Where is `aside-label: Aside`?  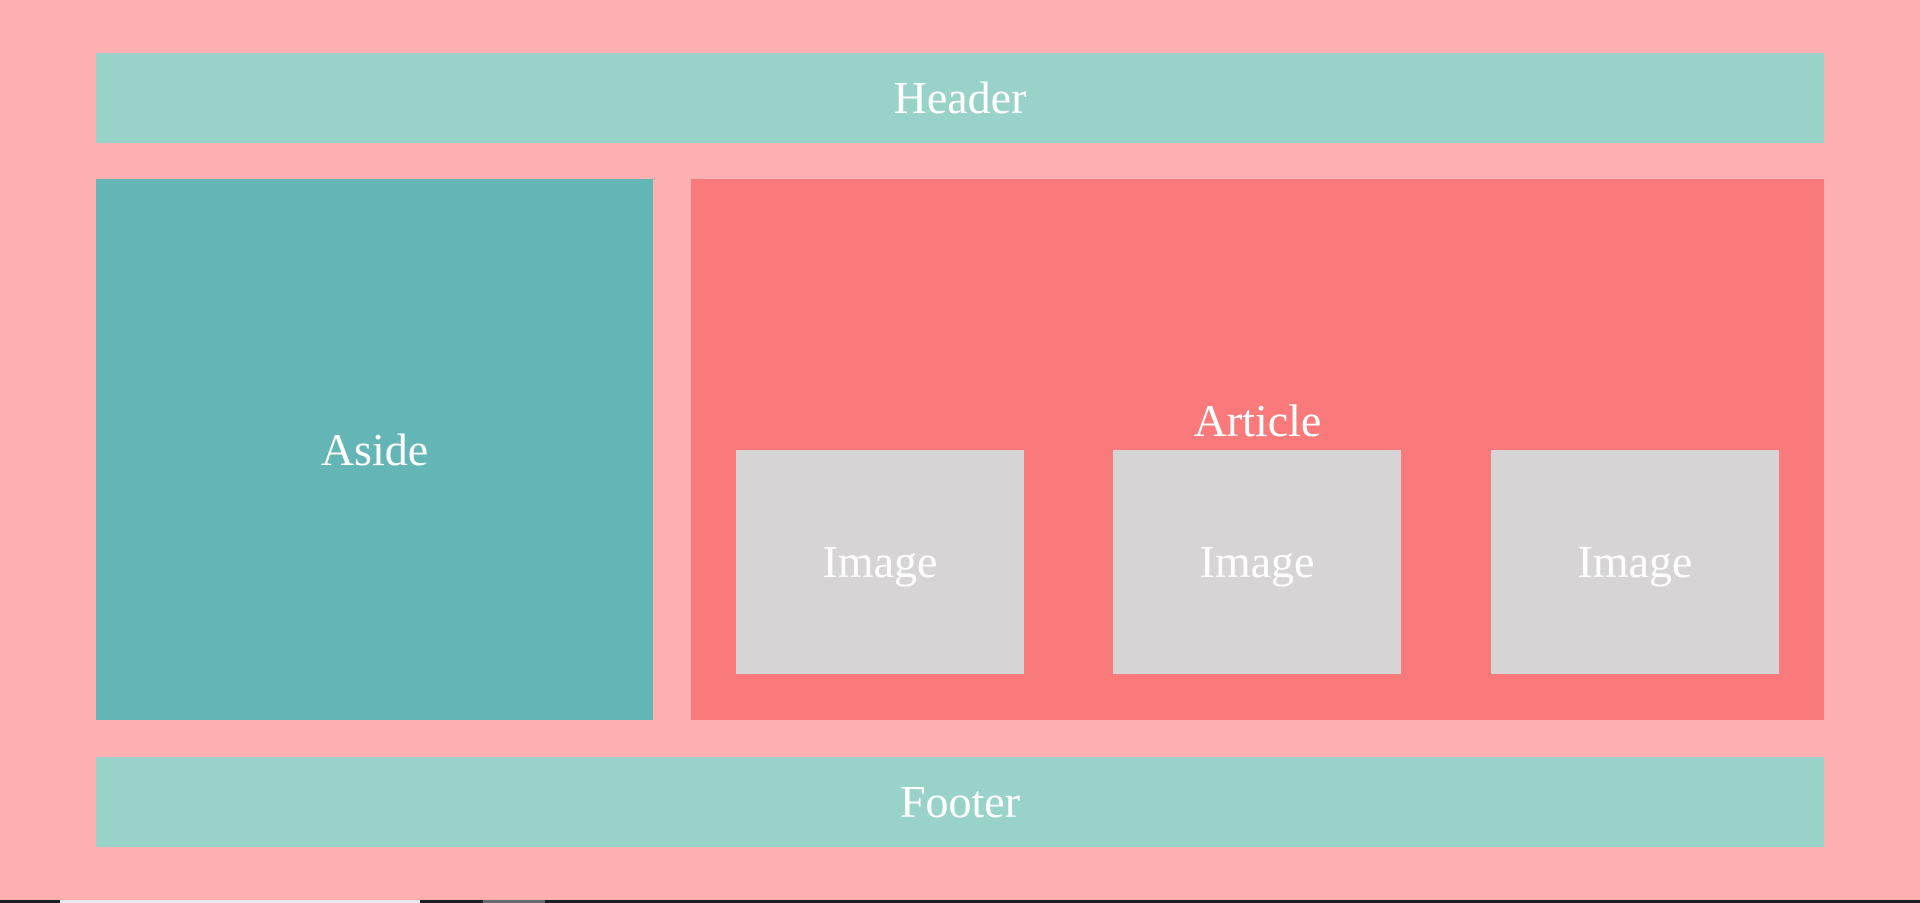 aside-label: Aside is located at coordinates (374, 449).